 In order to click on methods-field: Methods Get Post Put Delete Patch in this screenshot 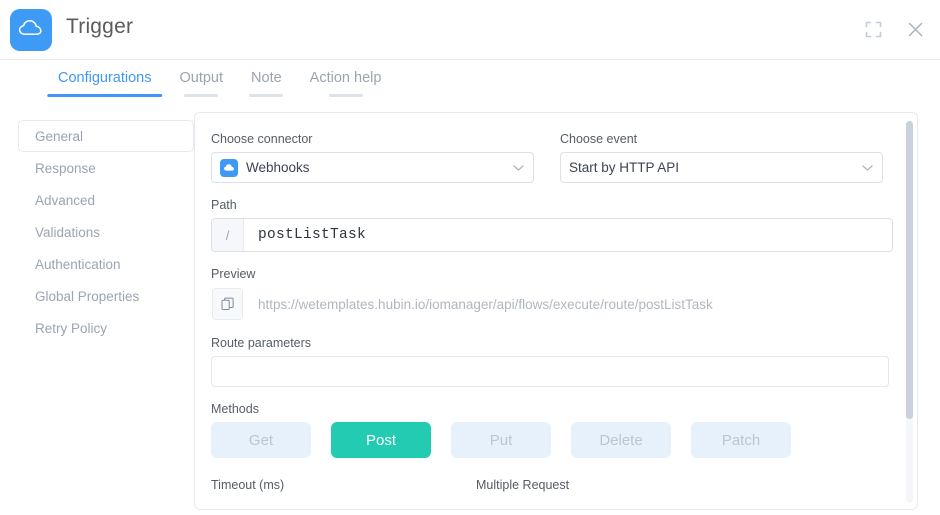, I will do `click(547, 430)`.